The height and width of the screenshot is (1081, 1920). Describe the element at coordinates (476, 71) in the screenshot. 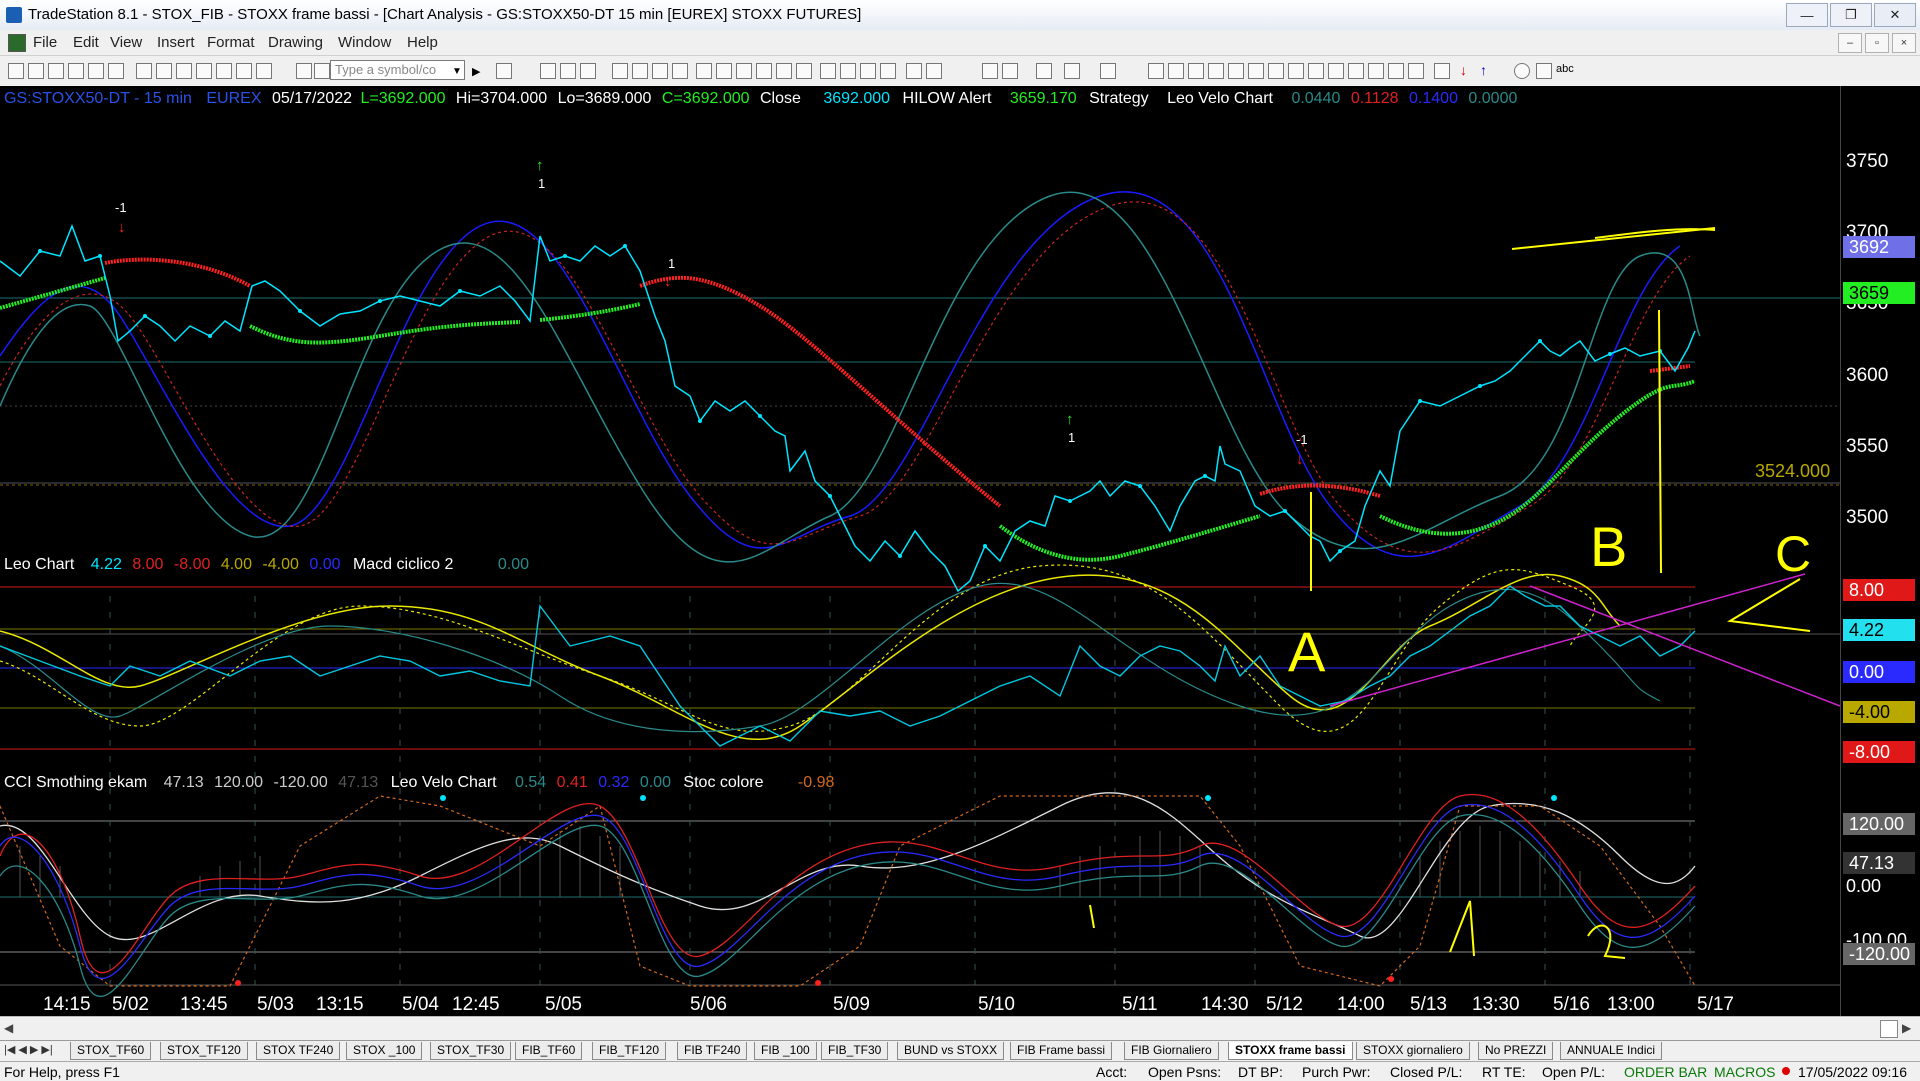

I see `go-arrow-icon: ▶` at that location.